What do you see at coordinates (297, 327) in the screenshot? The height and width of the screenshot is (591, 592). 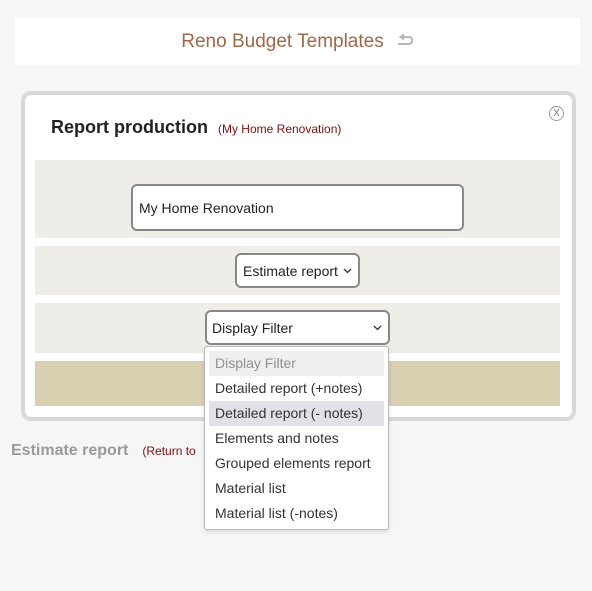 I see `display-filter-select: Display Filter` at bounding box center [297, 327].